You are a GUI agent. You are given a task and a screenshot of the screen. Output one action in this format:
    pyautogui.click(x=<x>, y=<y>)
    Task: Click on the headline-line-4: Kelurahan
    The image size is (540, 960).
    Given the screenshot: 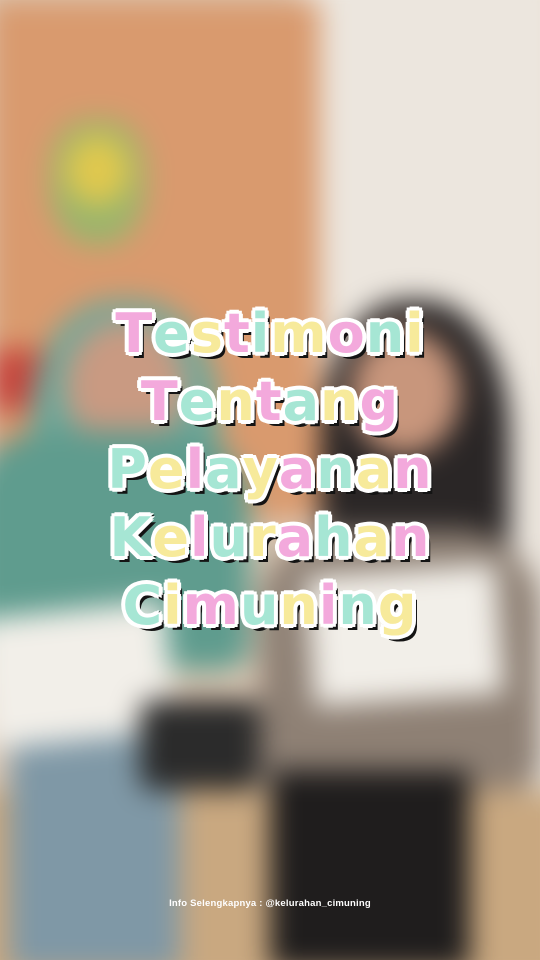 What is the action you would take?
    pyautogui.click(x=270, y=538)
    